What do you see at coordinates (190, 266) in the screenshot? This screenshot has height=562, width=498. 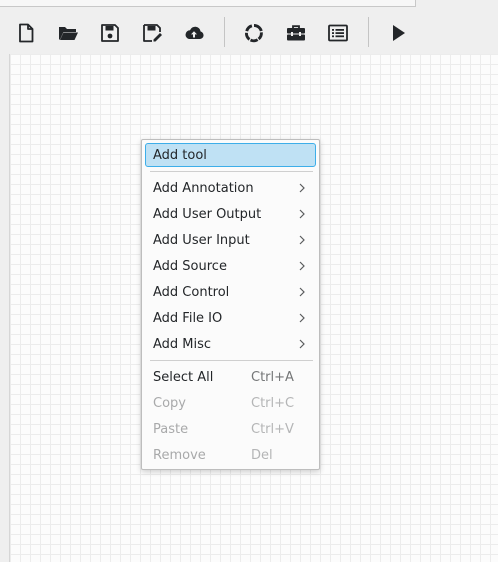 I see `menu-item-label: Add Source` at bounding box center [190, 266].